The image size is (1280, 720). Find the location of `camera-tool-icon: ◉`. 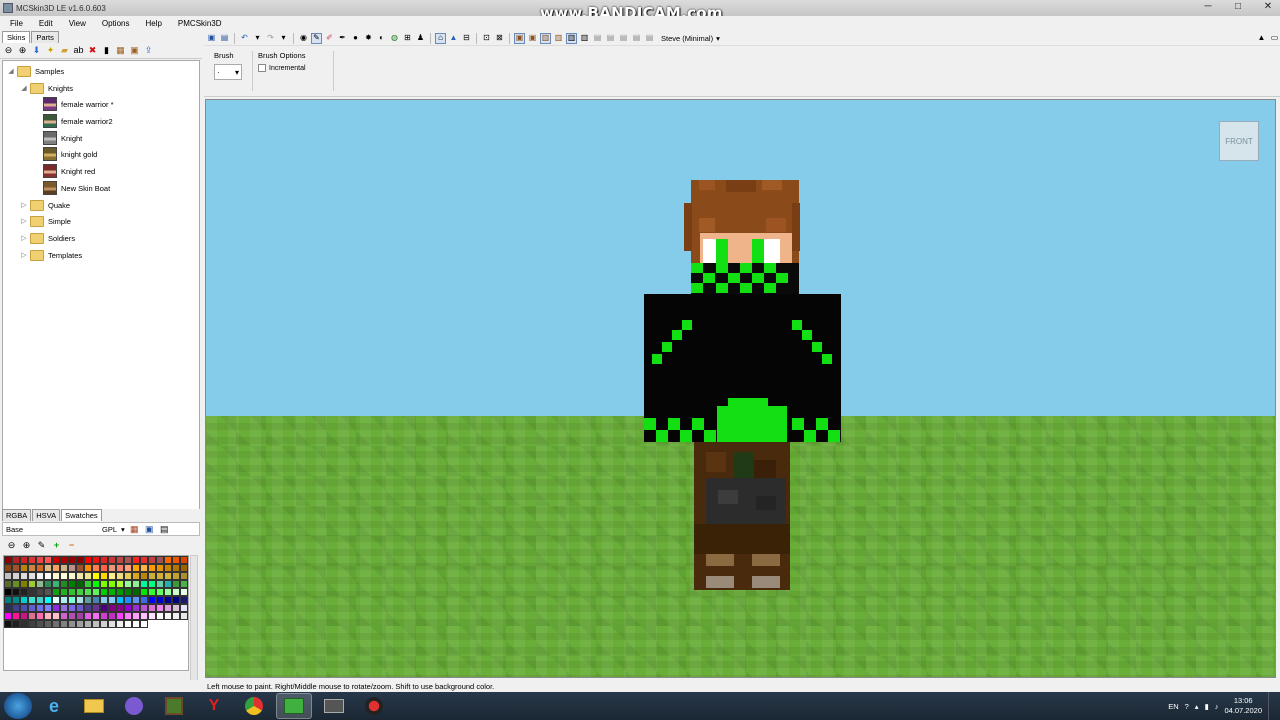

camera-tool-icon: ◉ is located at coordinates (303, 38).